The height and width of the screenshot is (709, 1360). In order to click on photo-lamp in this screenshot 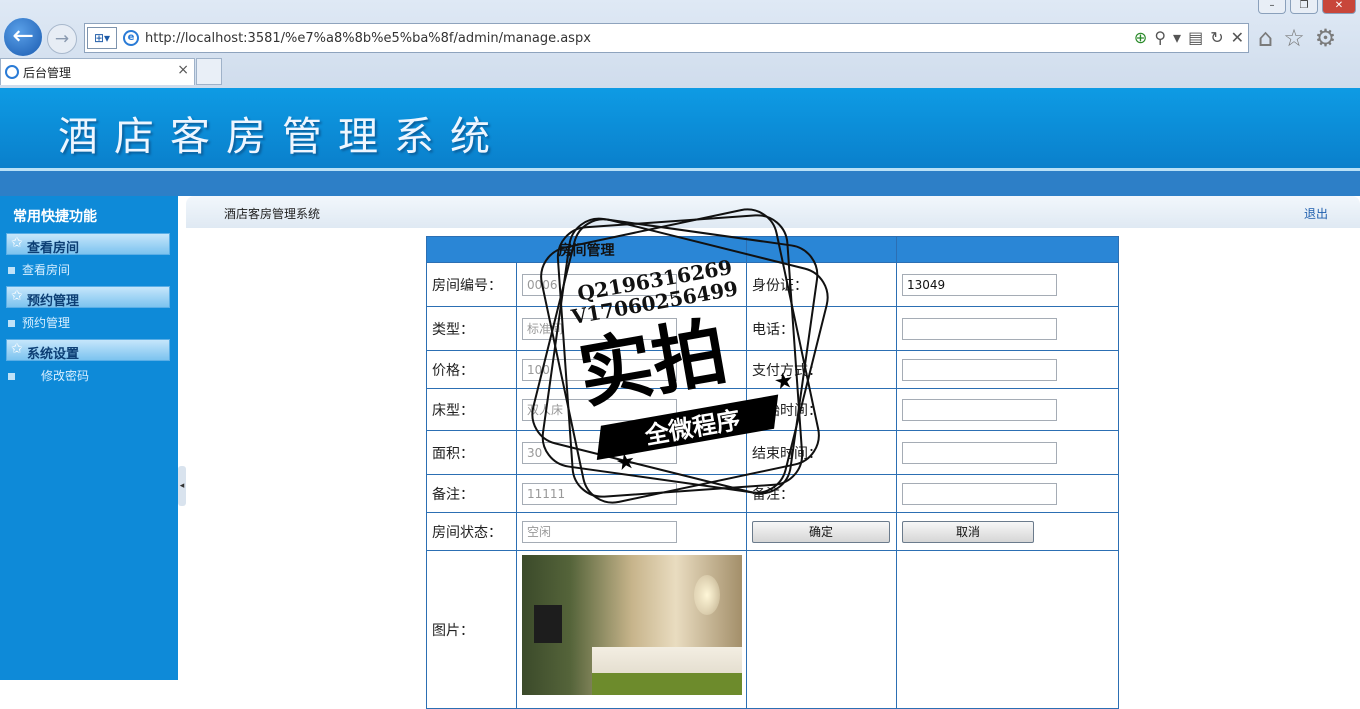, I will do `click(707, 595)`.